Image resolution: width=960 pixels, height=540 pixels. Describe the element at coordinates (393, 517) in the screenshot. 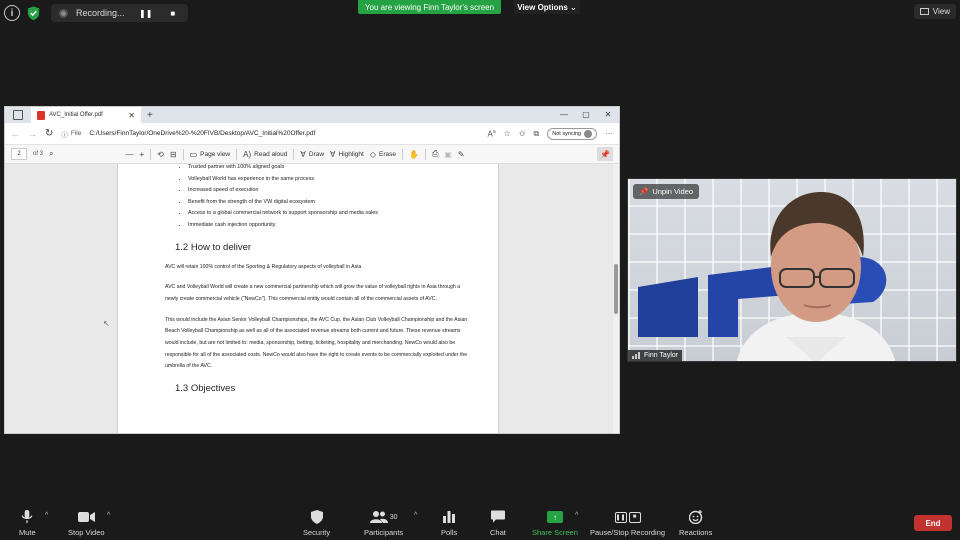

I see `participant-count: 30` at that location.